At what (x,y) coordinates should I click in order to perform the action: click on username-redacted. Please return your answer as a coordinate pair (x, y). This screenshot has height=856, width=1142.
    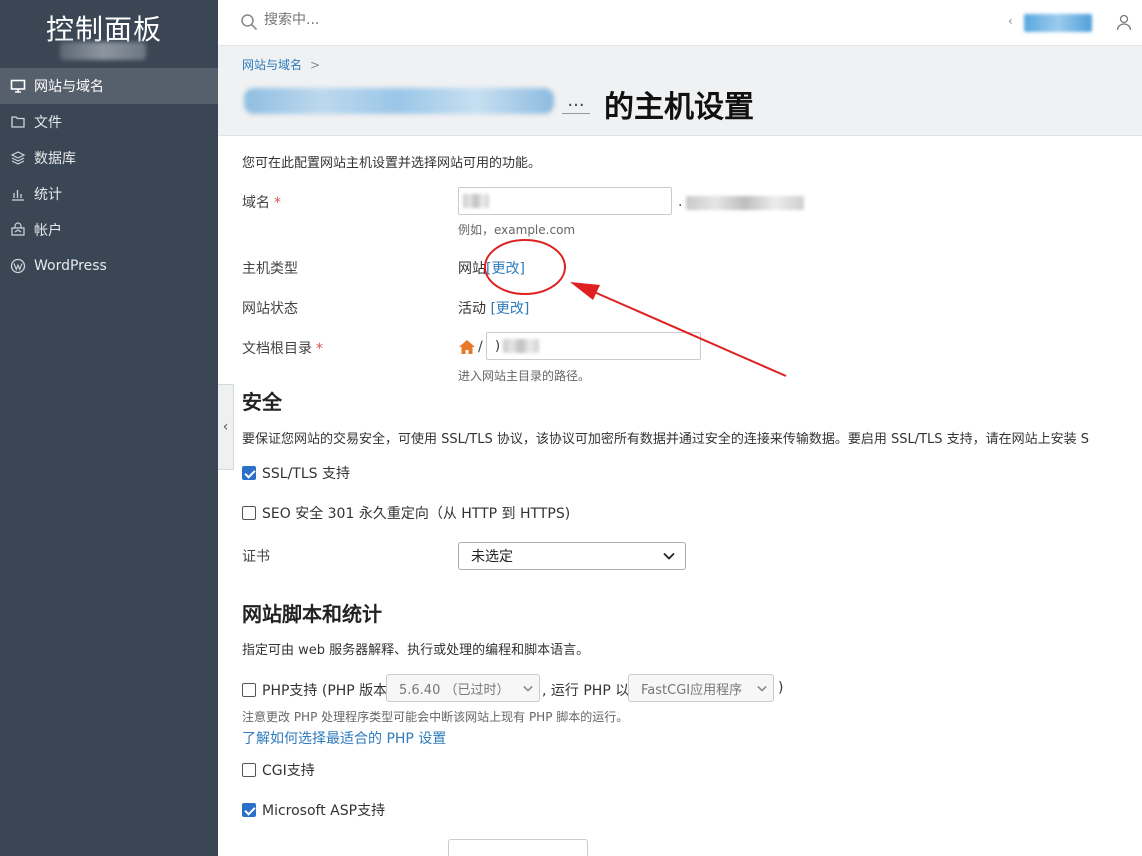
    Looking at the image, I should click on (1058, 23).